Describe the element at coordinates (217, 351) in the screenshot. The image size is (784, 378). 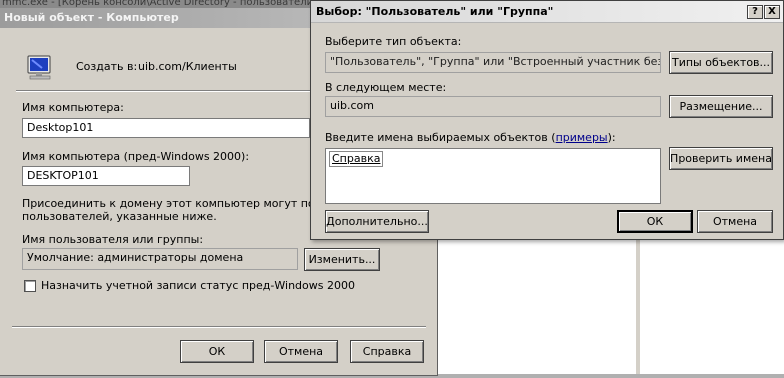
I see `ok-button: ОК` at that location.